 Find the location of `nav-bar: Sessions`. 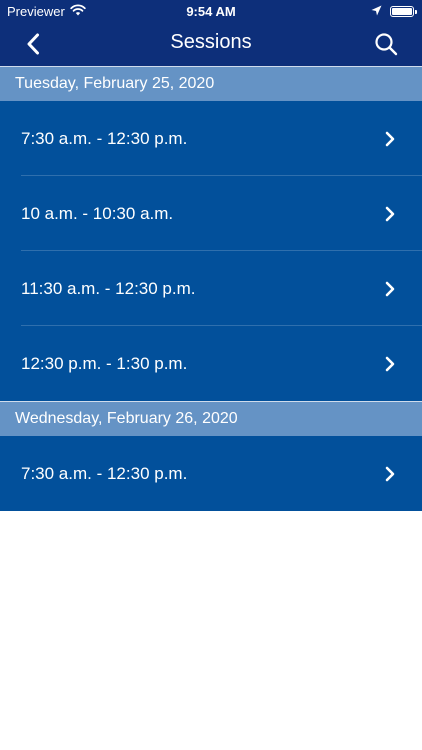

nav-bar: Sessions is located at coordinates (211, 44).